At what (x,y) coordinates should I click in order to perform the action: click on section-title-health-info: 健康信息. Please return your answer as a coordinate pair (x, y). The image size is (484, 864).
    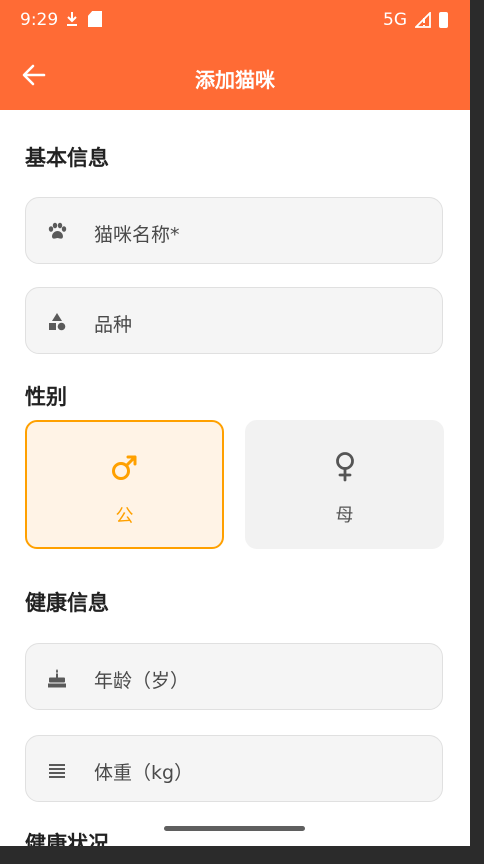
    Looking at the image, I should click on (67, 603).